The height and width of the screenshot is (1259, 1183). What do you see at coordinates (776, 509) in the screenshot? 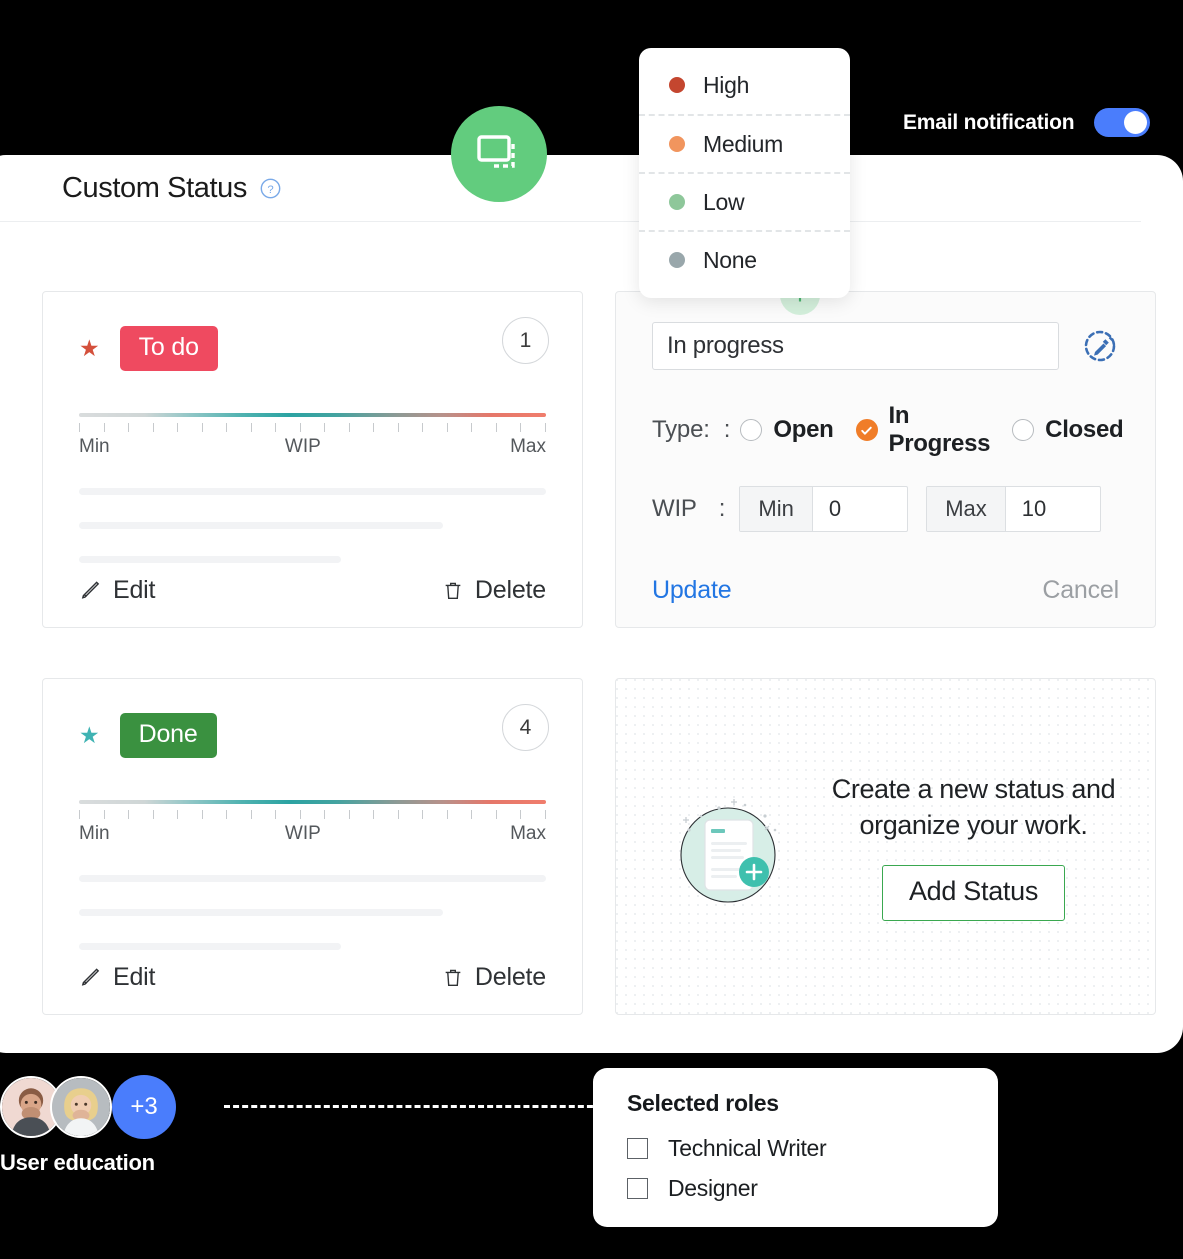
I see `wip-min-tag: Min` at bounding box center [776, 509].